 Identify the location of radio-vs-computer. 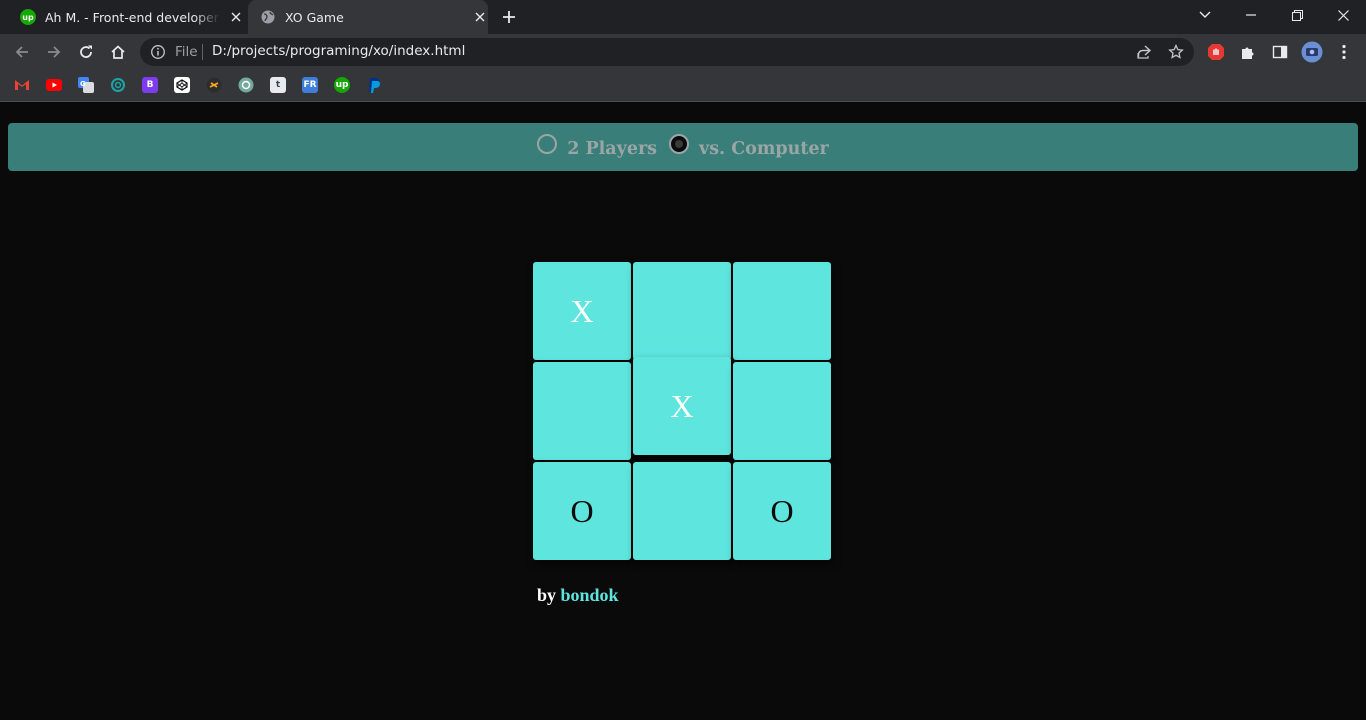
(679, 144).